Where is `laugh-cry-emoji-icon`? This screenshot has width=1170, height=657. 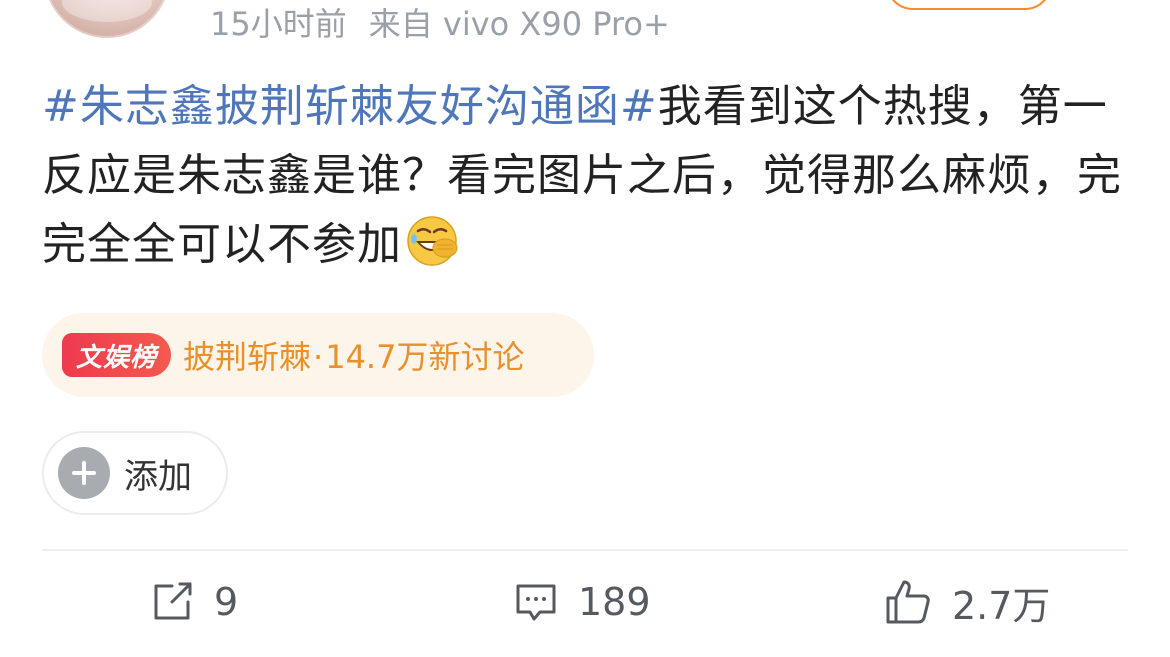 laugh-cry-emoji-icon is located at coordinates (432, 241).